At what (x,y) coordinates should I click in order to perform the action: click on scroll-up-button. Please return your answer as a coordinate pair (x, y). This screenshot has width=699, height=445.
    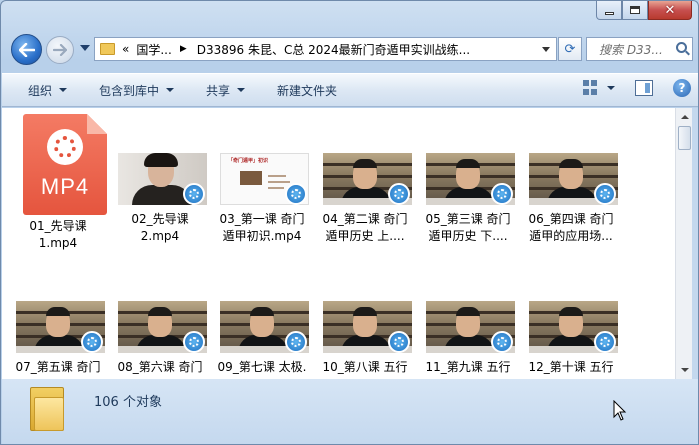
    Looking at the image, I should click on (684, 117).